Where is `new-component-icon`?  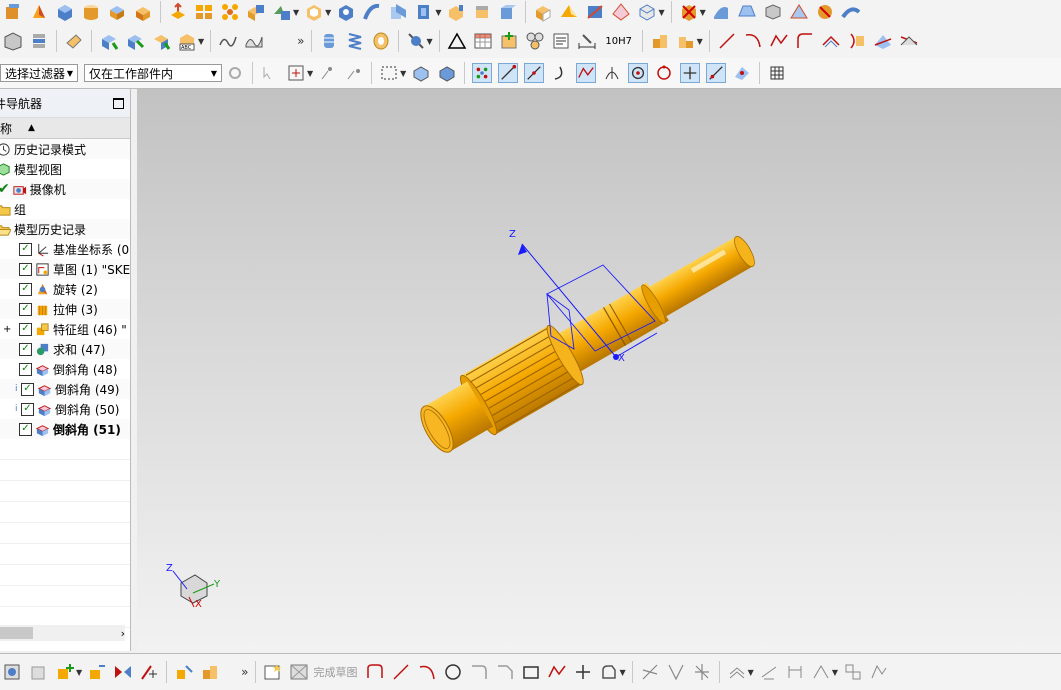
new-component-icon is located at coordinates (65, 672).